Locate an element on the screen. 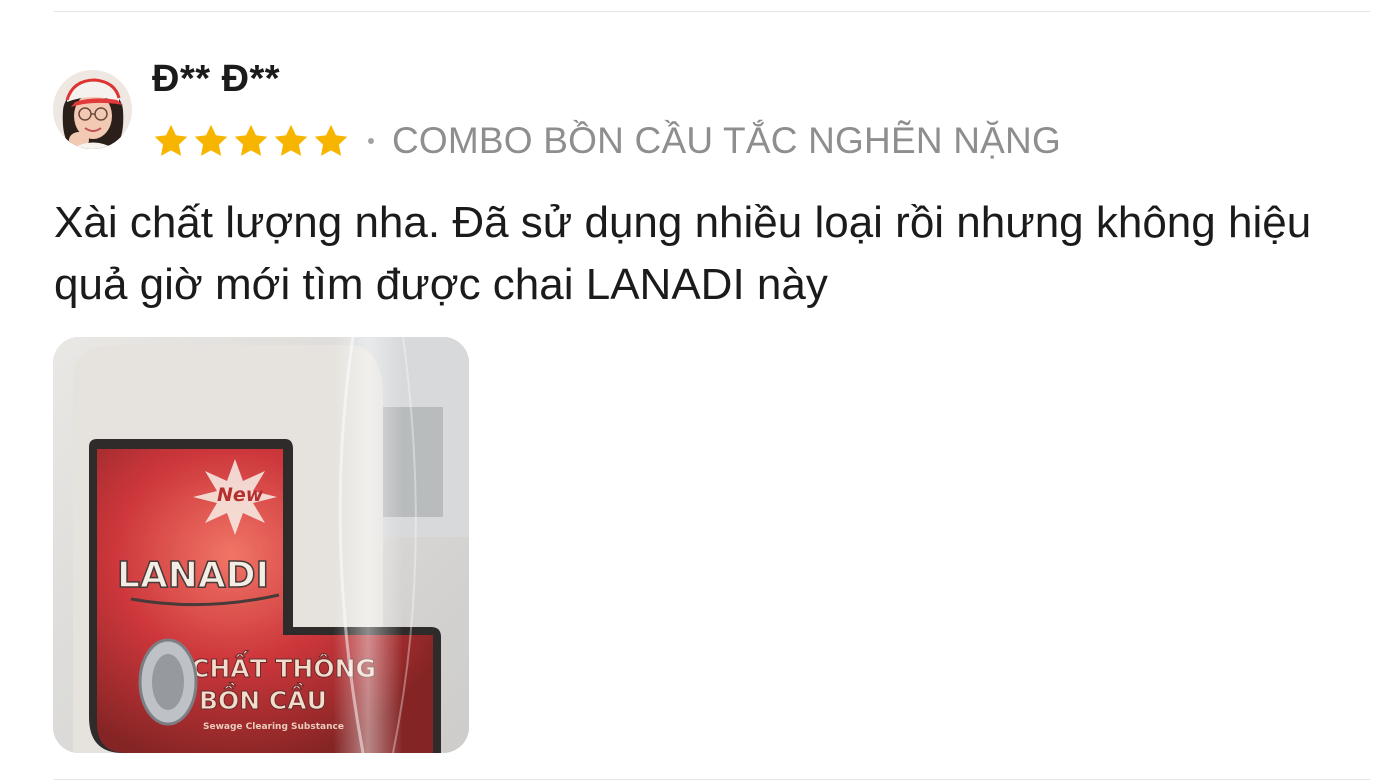 The height and width of the screenshot is (781, 1400). top-divider is located at coordinates (712, 11).